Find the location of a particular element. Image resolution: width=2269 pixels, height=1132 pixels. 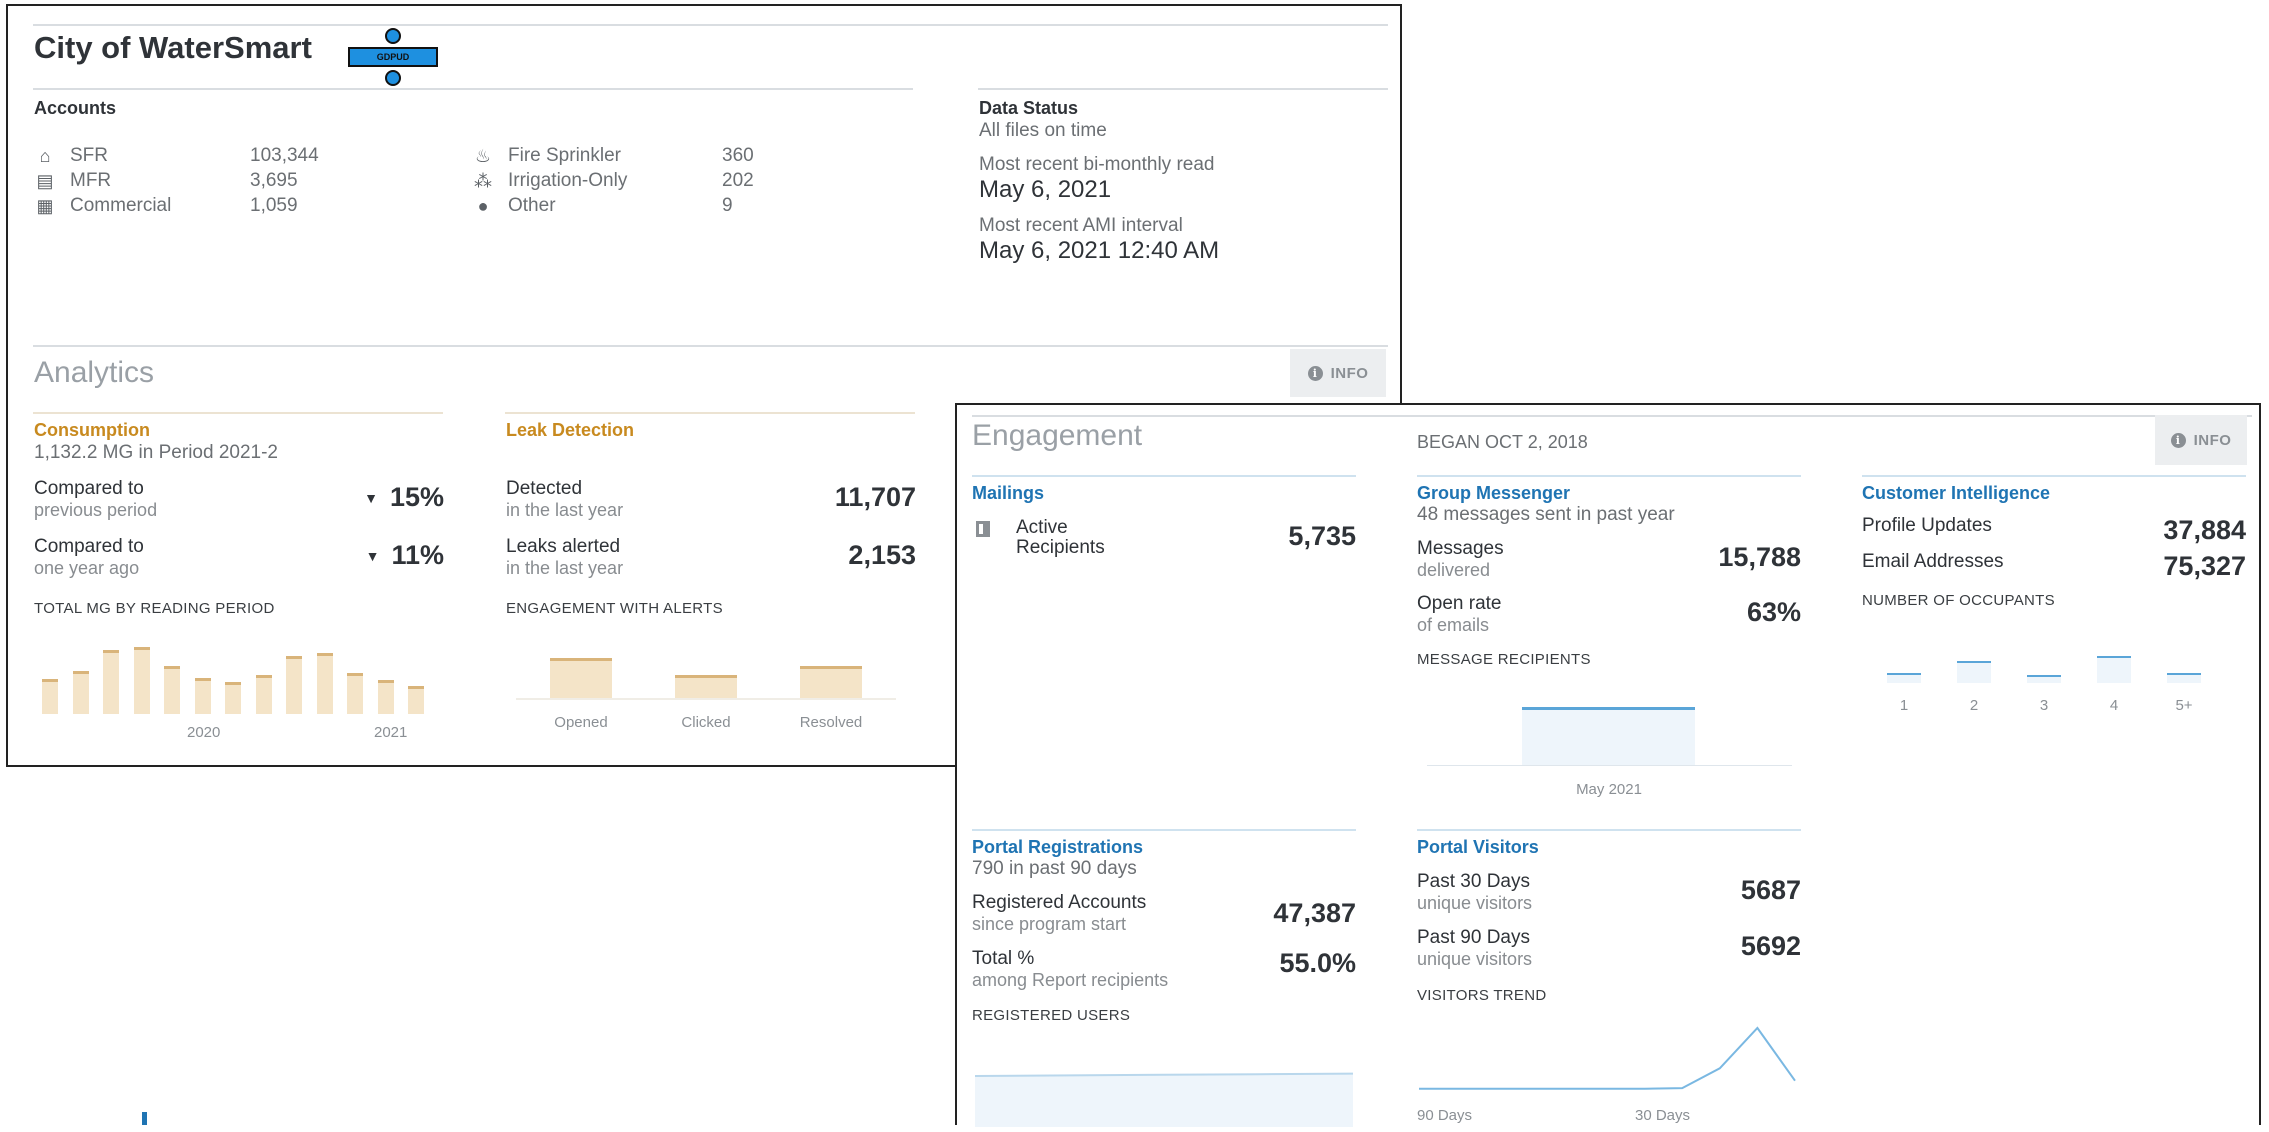

portal-registrations-subtitle: 790 in past 90 days is located at coordinates (1054, 868).